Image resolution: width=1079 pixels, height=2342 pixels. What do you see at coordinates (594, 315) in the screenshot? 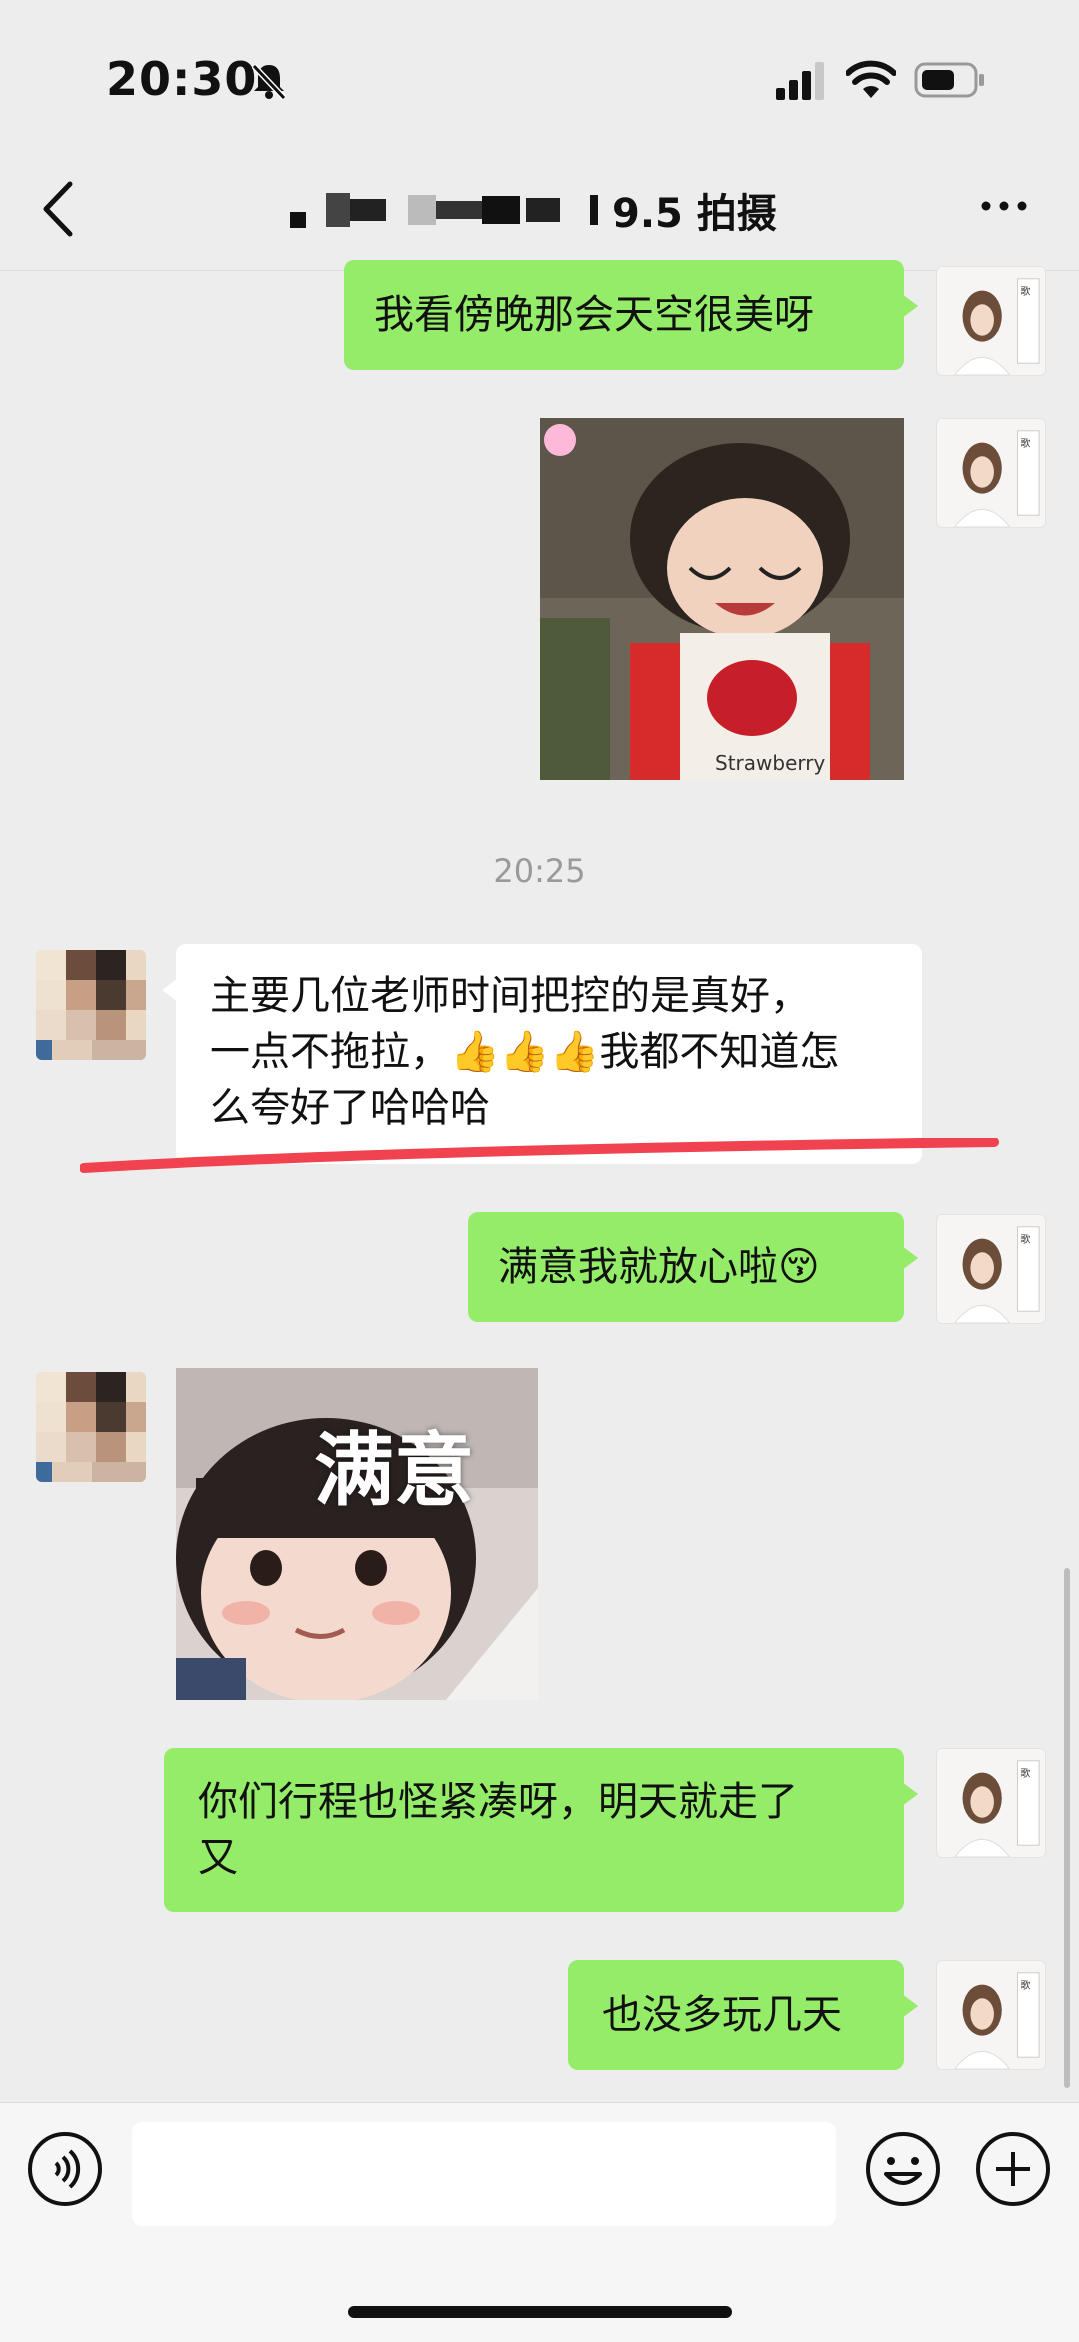
I see `message-text: 我看傍晚那会天空很美呀` at bounding box center [594, 315].